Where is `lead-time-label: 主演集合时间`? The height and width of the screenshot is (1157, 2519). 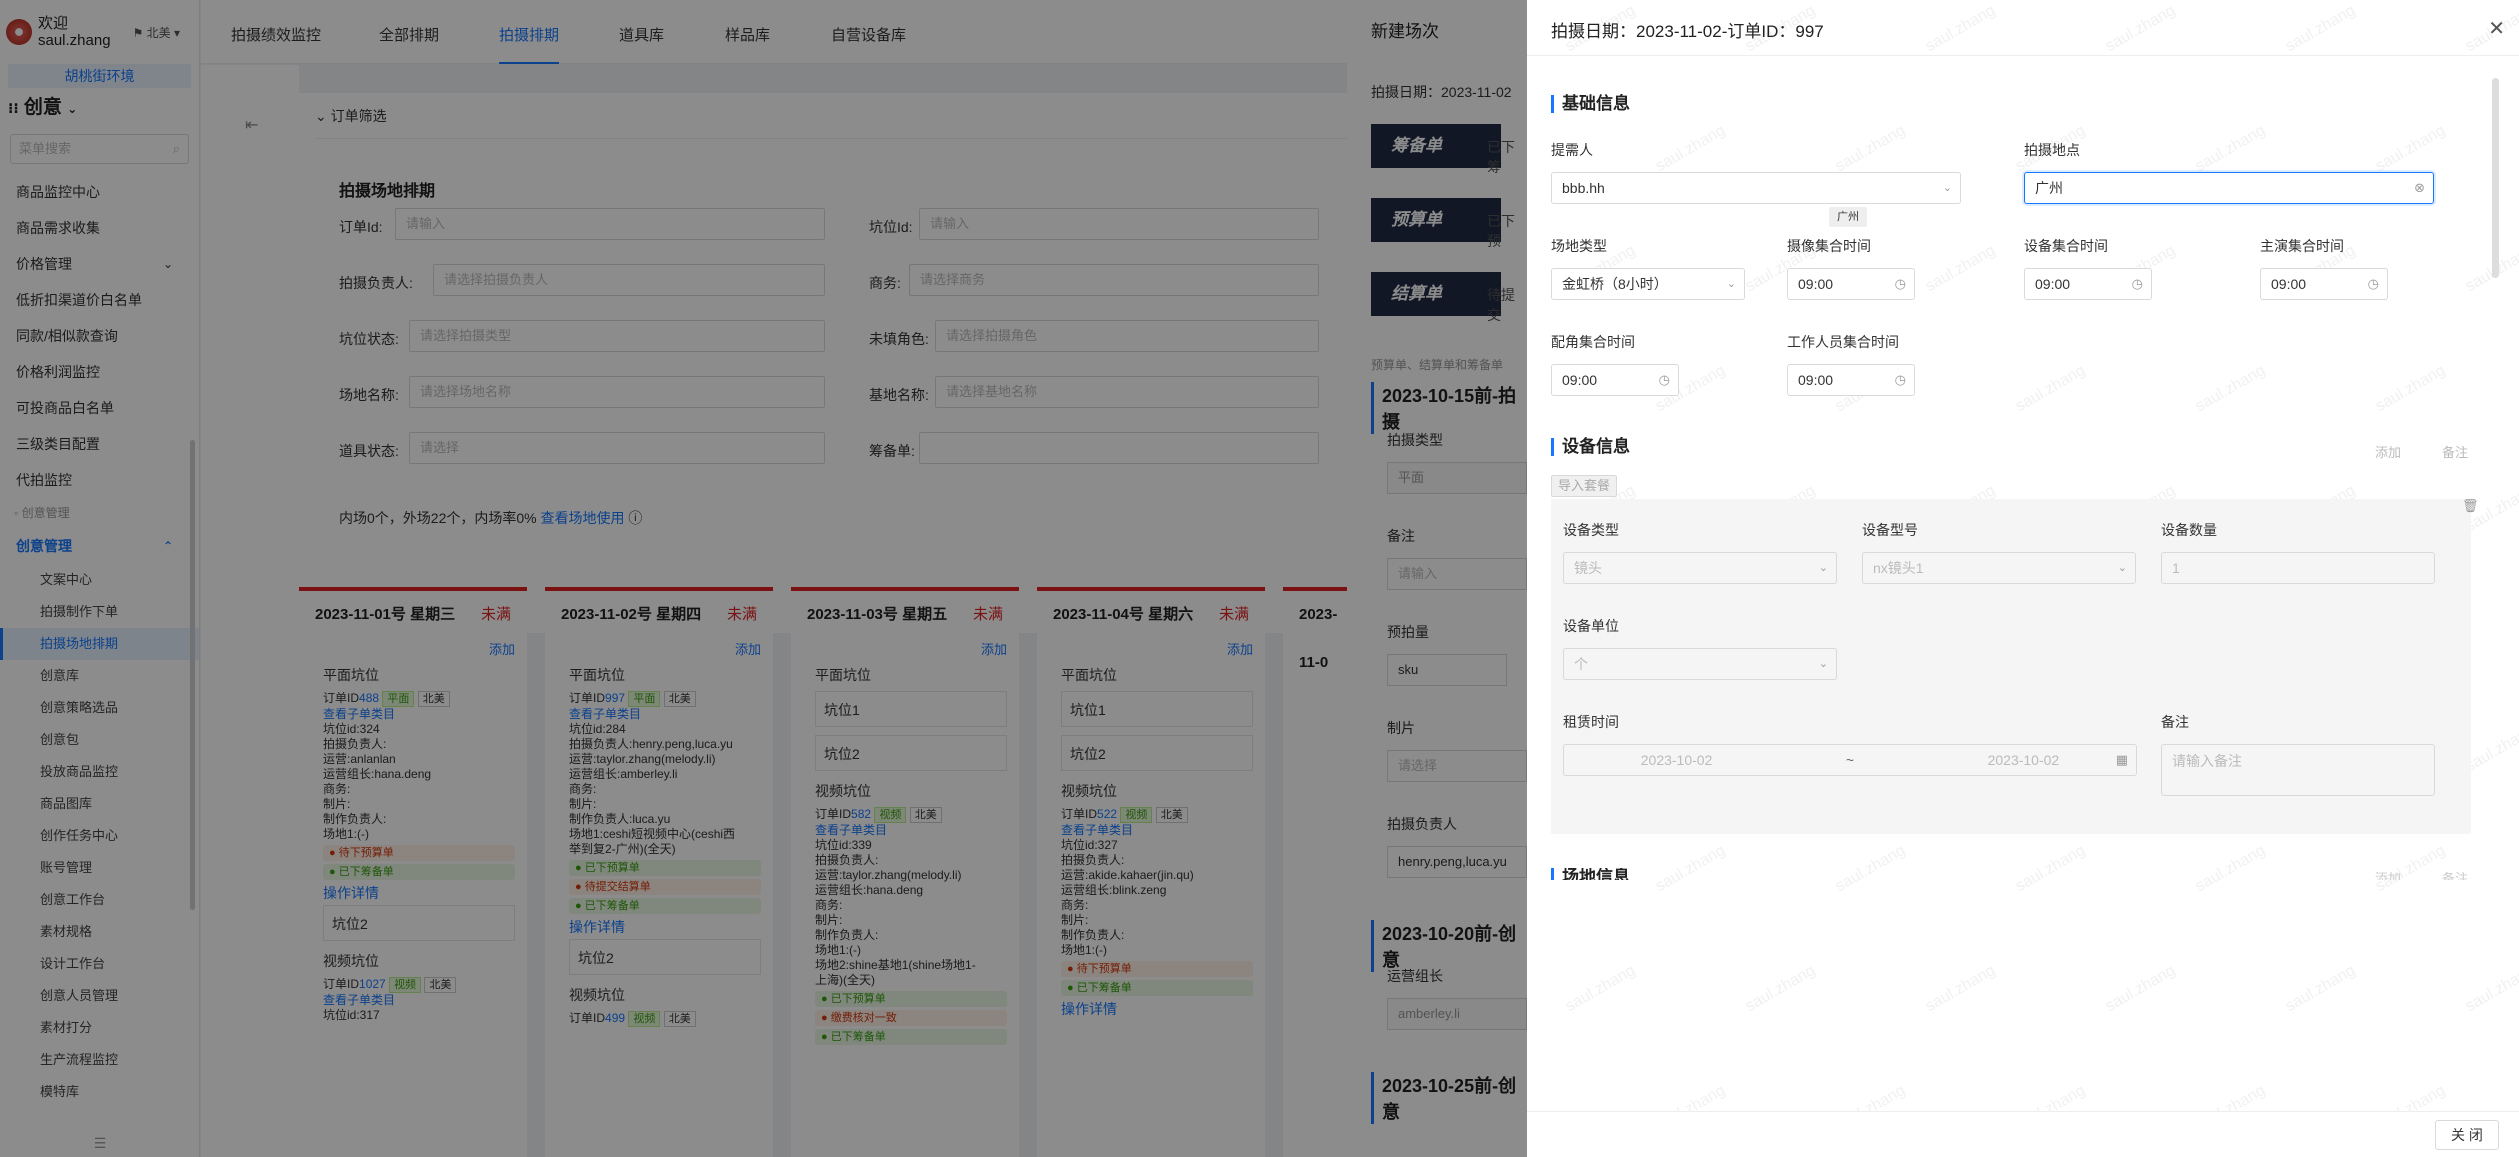
lead-time-label: 主演集合时间 is located at coordinates (2302, 246).